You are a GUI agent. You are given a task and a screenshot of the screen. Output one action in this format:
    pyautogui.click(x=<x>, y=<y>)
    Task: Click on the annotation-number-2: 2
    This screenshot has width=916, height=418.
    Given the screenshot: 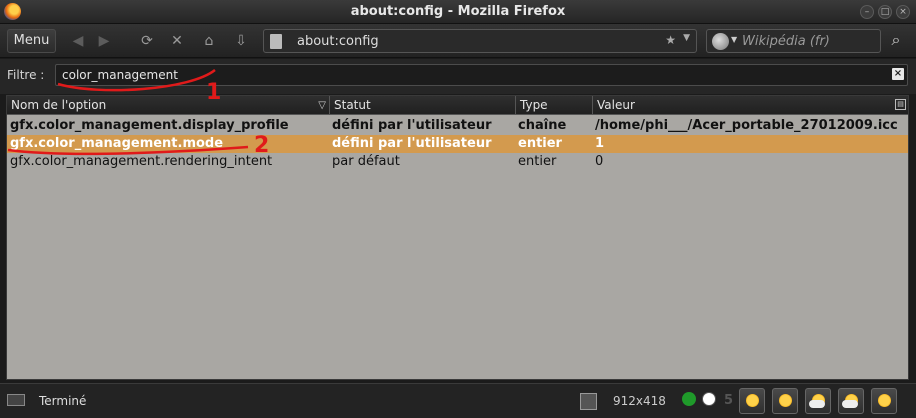 What is the action you would take?
    pyautogui.click(x=262, y=145)
    